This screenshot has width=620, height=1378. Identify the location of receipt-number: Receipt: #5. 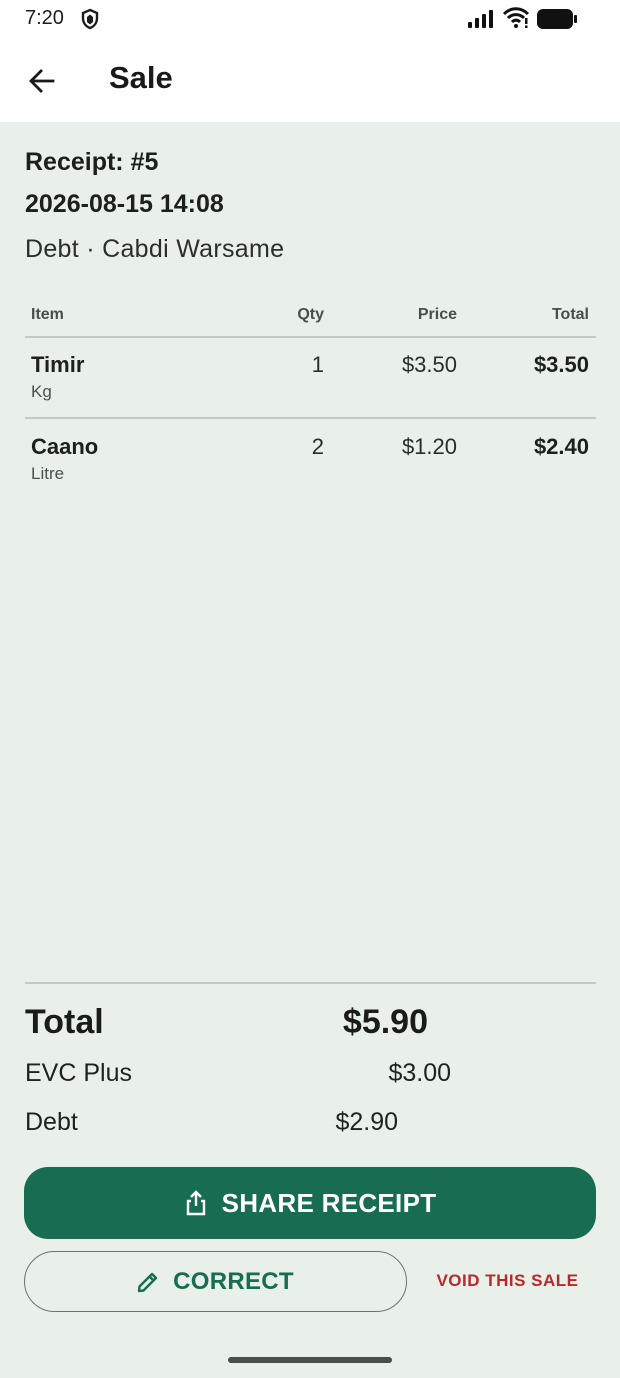
(92, 162).